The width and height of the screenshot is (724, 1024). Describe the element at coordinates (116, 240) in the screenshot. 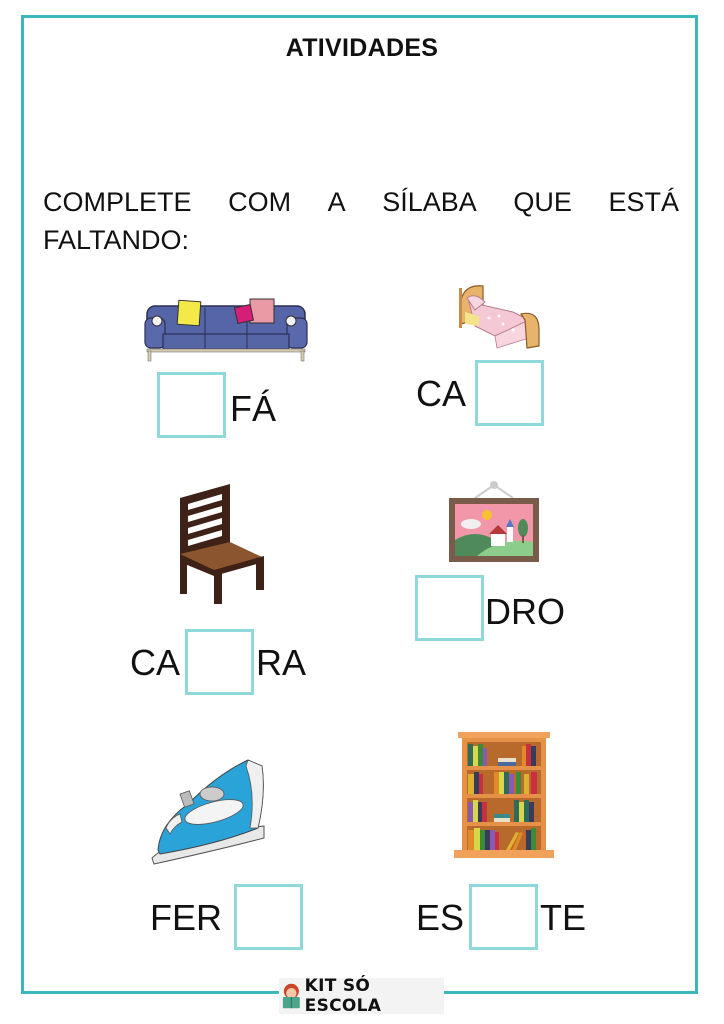

I see `instruction-line-2: FALTANDO:` at that location.